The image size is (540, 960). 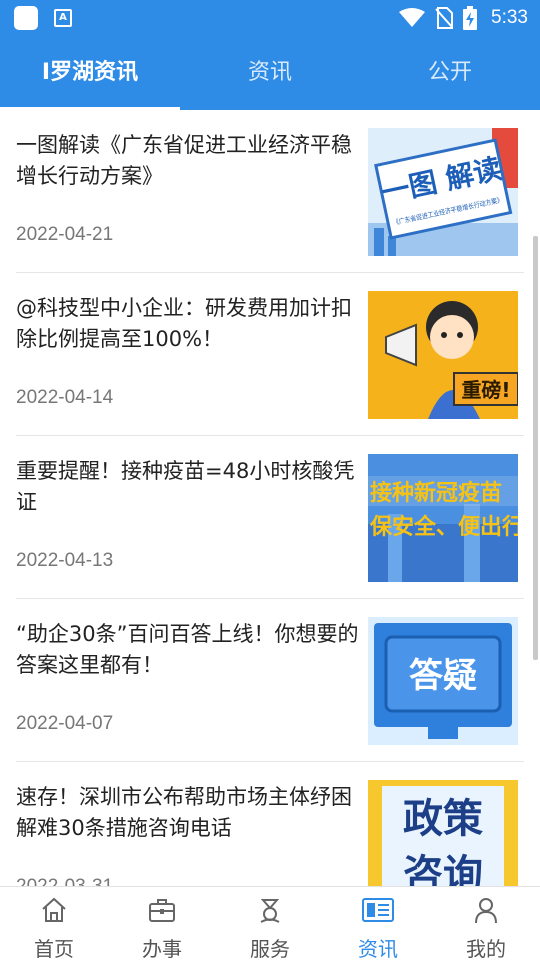 I want to click on tab-news: 资讯, so click(x=270, y=73).